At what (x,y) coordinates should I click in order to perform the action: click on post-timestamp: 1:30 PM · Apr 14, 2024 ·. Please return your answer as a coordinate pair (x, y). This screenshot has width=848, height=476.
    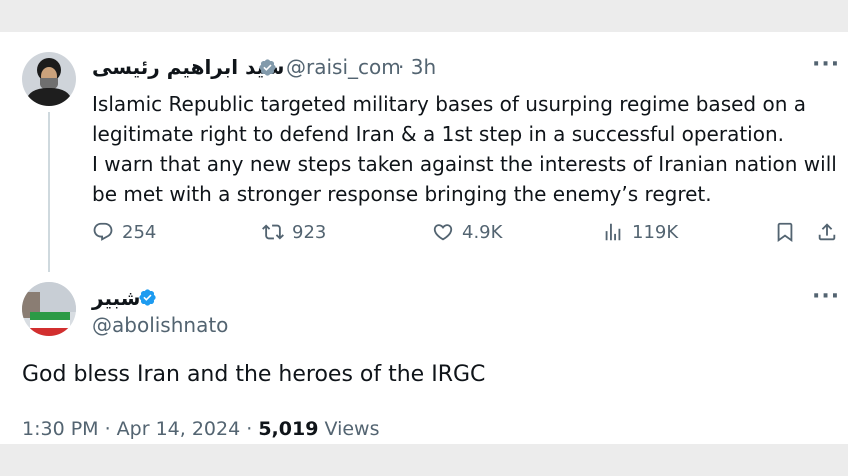
    Looking at the image, I should click on (137, 429).